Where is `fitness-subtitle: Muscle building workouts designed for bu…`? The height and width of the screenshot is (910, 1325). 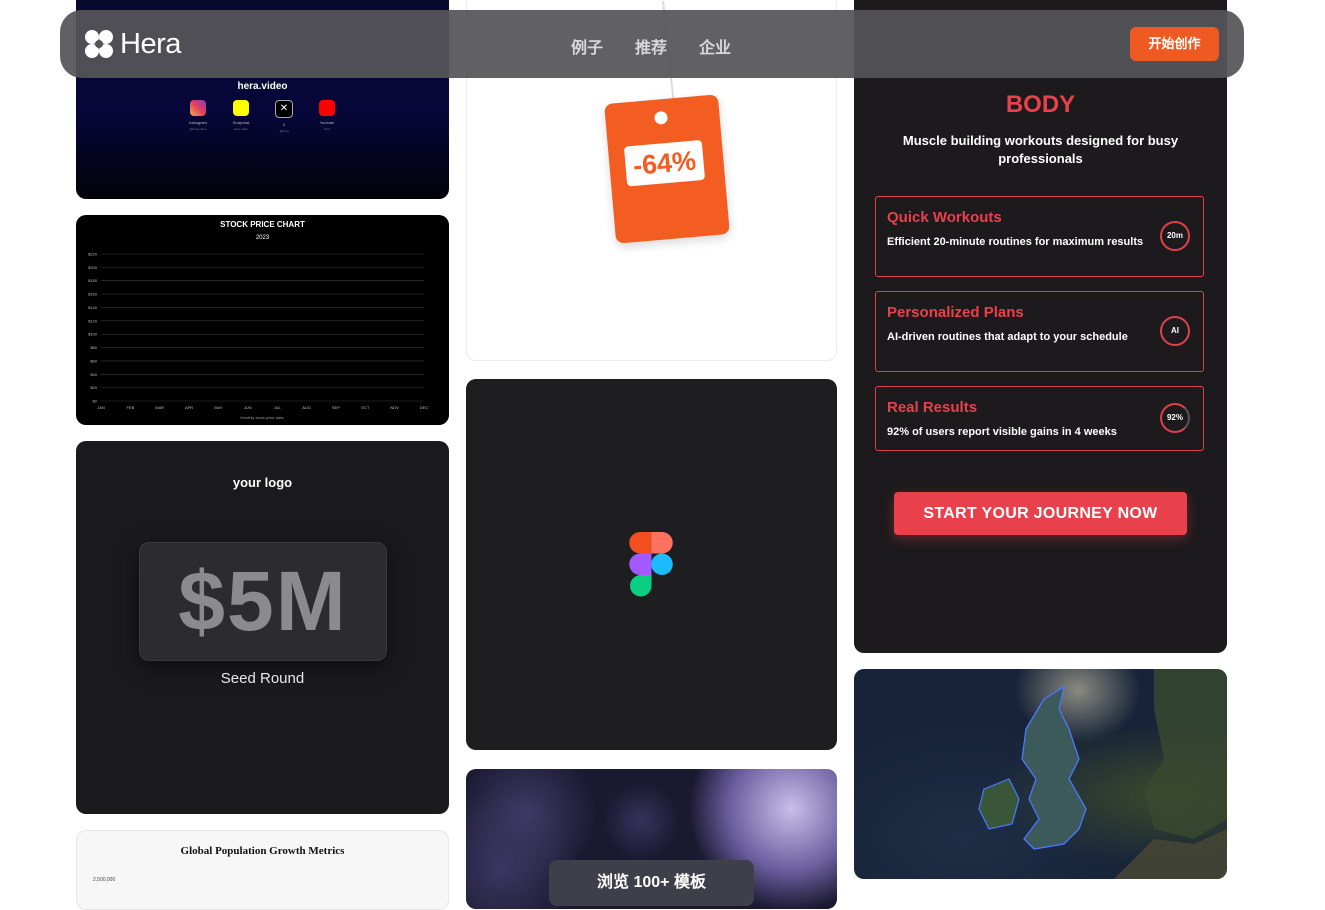
fitness-subtitle: Muscle building workouts designed for bu… is located at coordinates (1040, 149).